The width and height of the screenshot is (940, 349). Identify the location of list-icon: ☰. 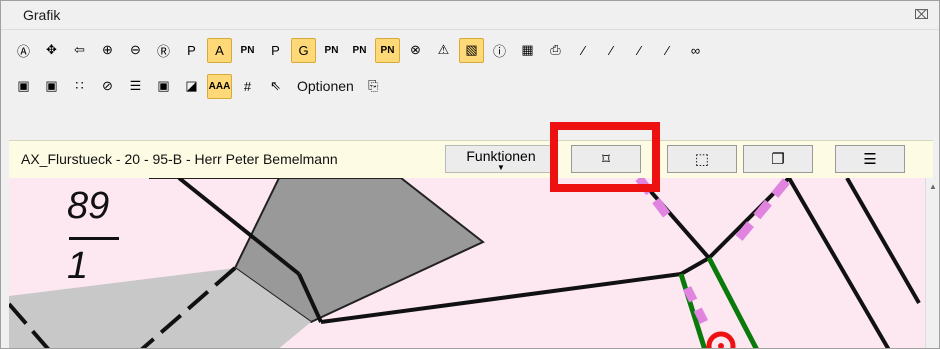
(870, 159).